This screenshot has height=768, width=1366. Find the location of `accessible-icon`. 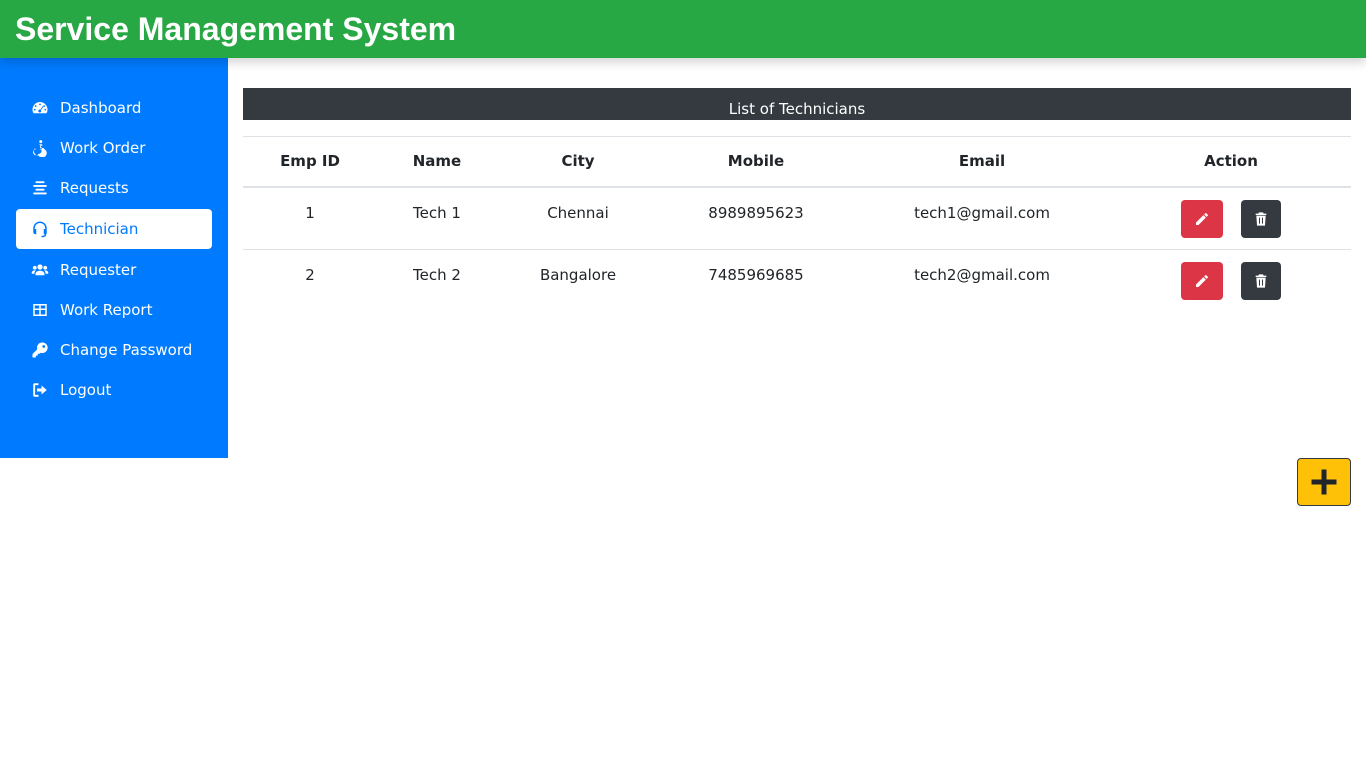

accessible-icon is located at coordinates (40, 148).